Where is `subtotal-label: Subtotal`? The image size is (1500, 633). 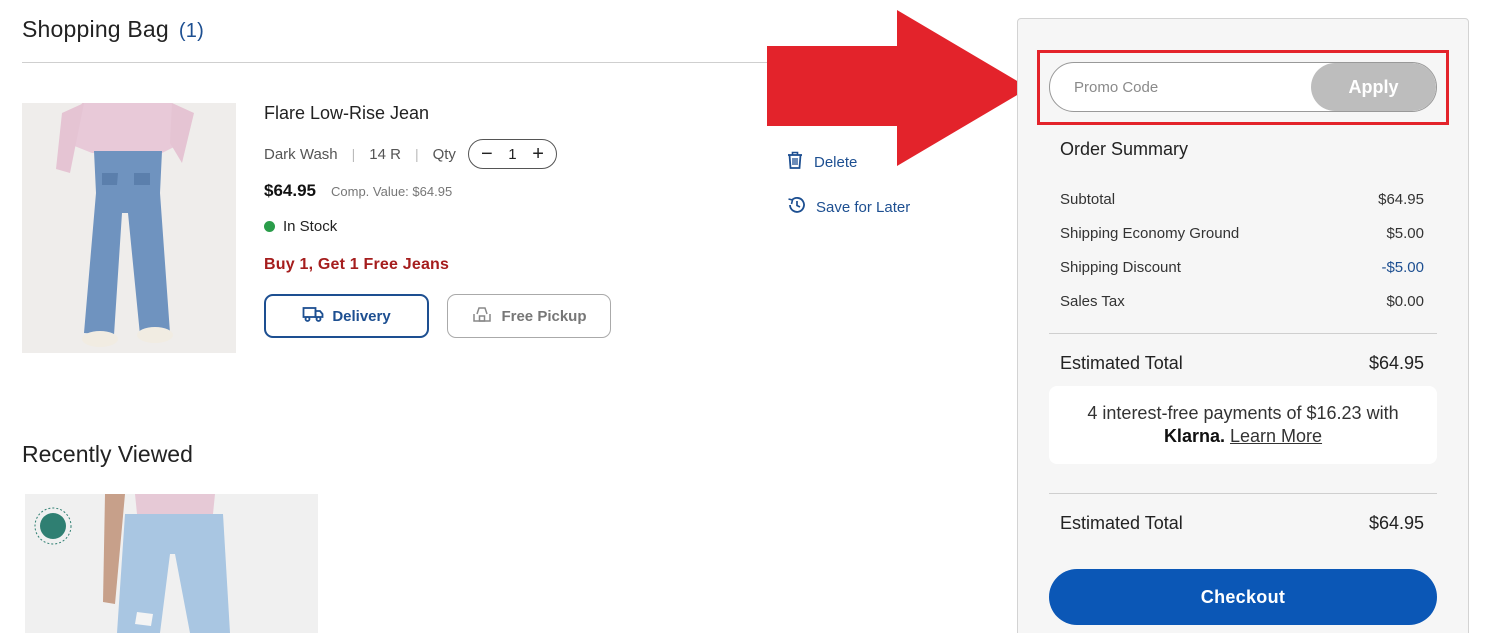 subtotal-label: Subtotal is located at coordinates (1088, 199).